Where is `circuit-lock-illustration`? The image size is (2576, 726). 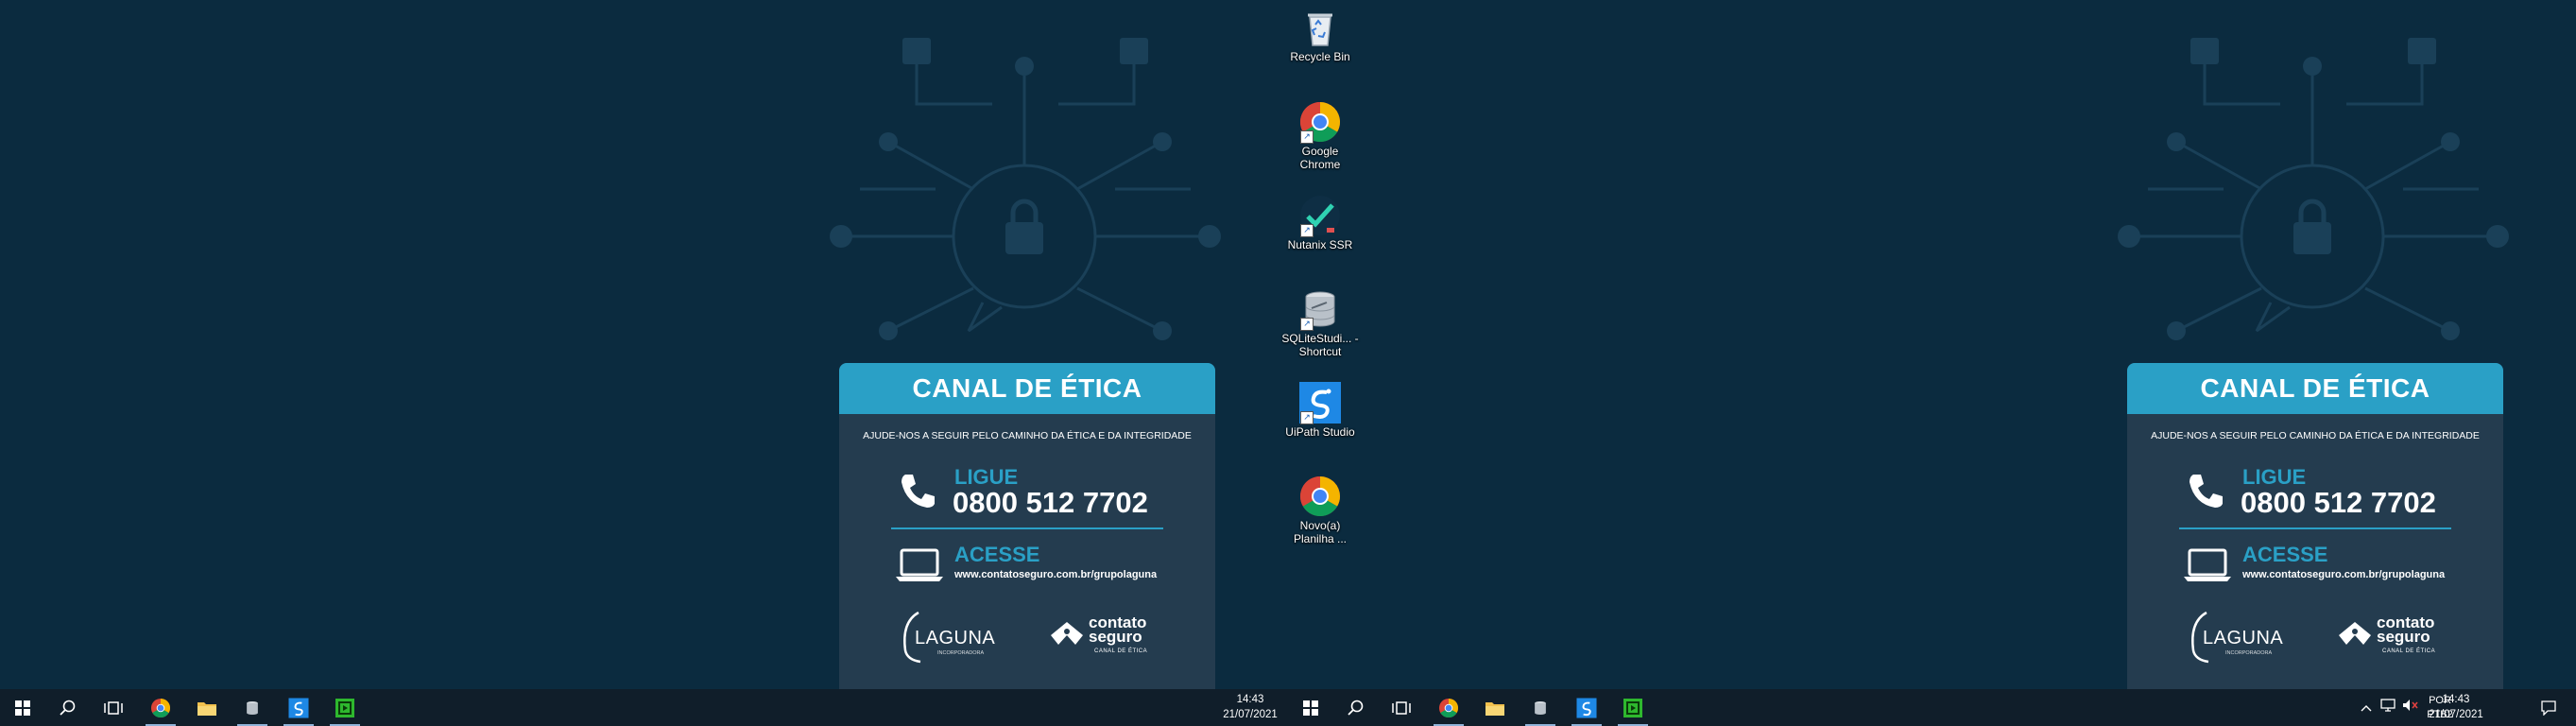 circuit-lock-illustration is located at coordinates (2313, 189).